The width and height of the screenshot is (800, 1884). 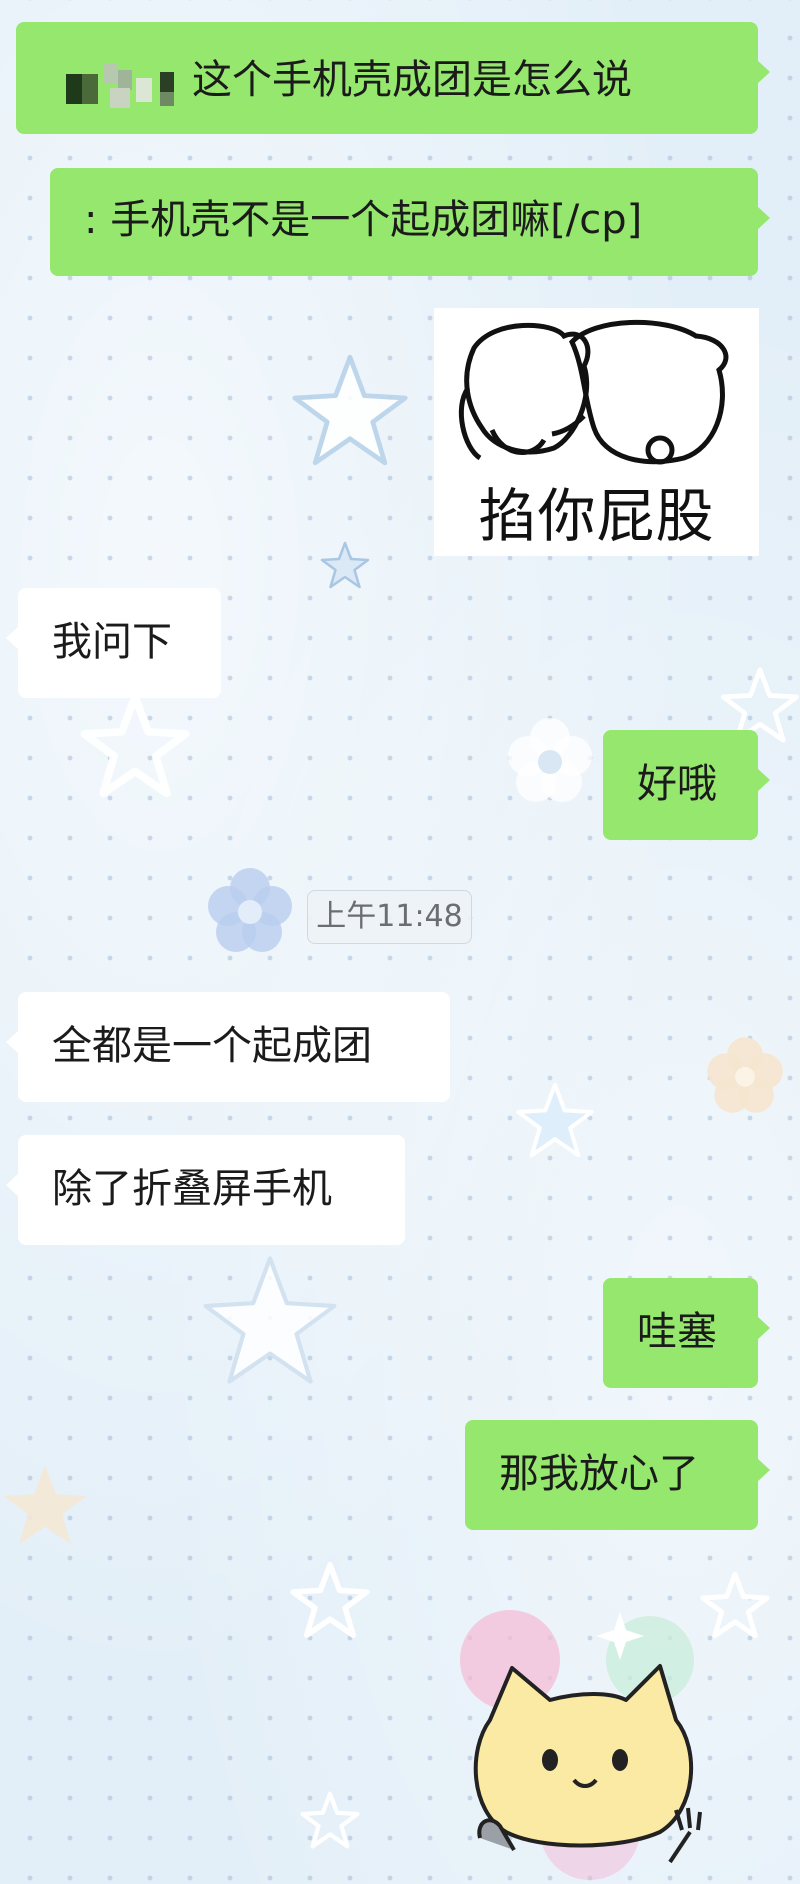 I want to click on message-bubble-outgoing: : 手机壳不是一个起成团嘛[/cp], so click(x=410, y=222).